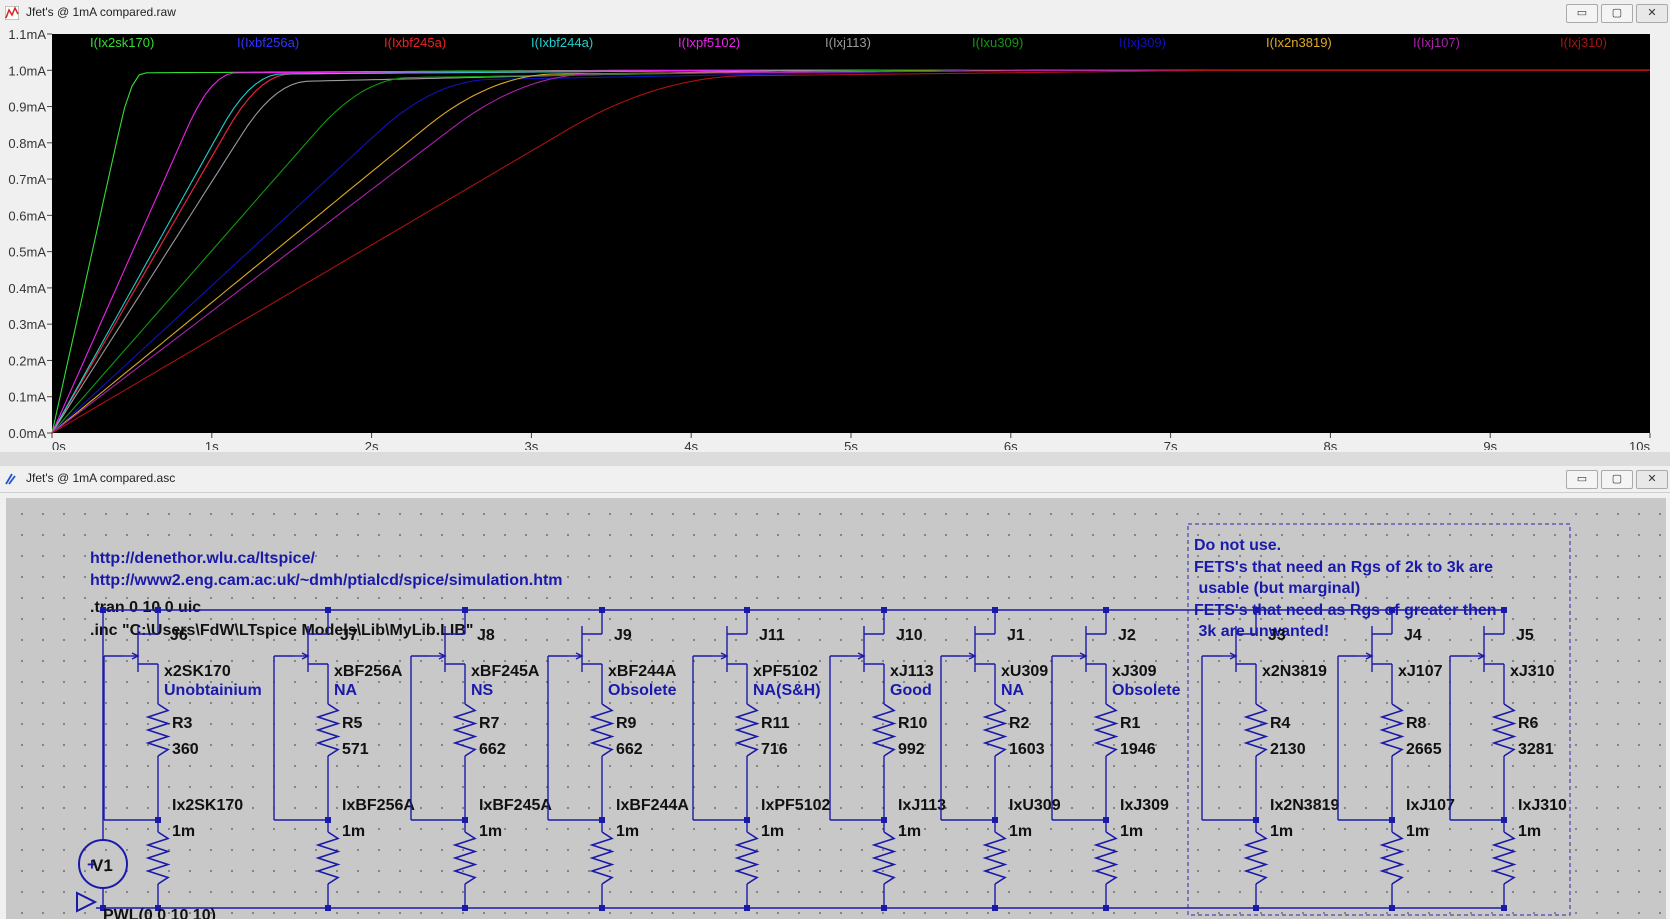 The width and height of the screenshot is (1670, 919). Describe the element at coordinates (911, 690) in the screenshot. I see `jfet-status-label: Good` at that location.